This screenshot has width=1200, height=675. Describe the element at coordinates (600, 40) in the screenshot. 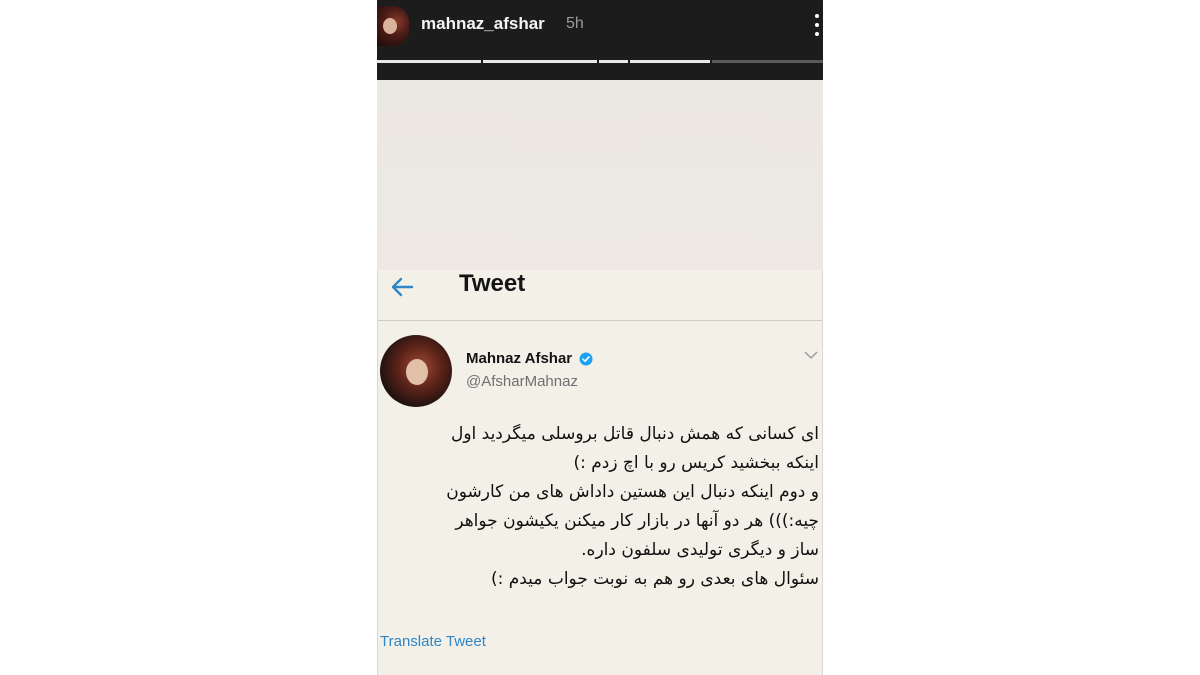

I see `story-header: mahnaz_afshar 5h` at that location.